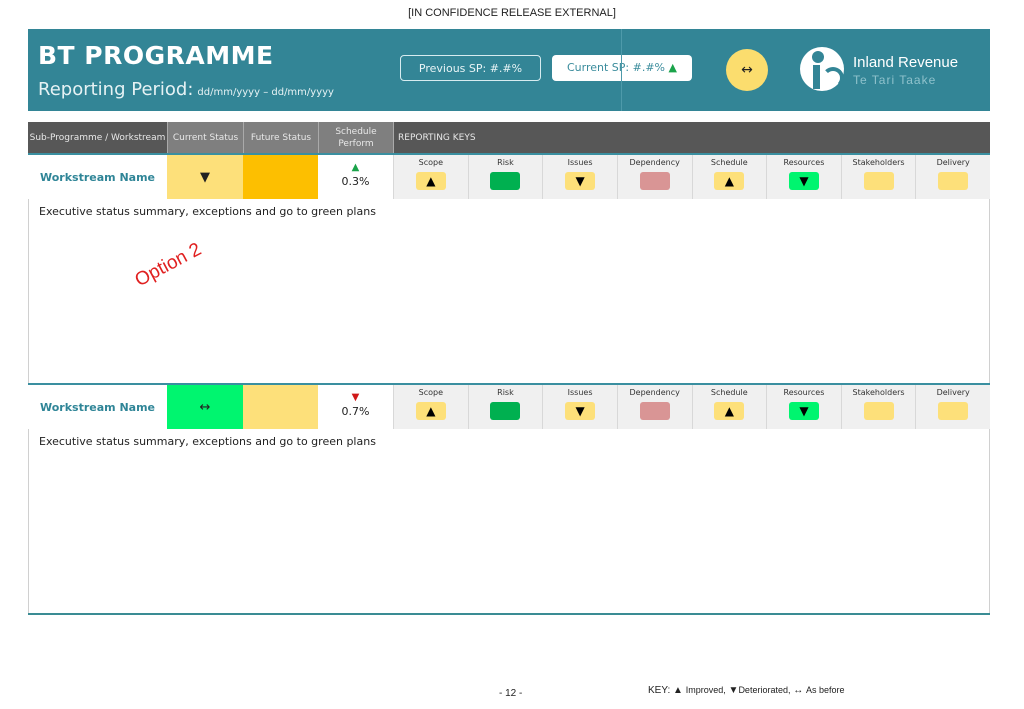 This screenshot has width=1024, height=709. Describe the element at coordinates (511, 693) in the screenshot. I see `page-number: - 12 -` at that location.